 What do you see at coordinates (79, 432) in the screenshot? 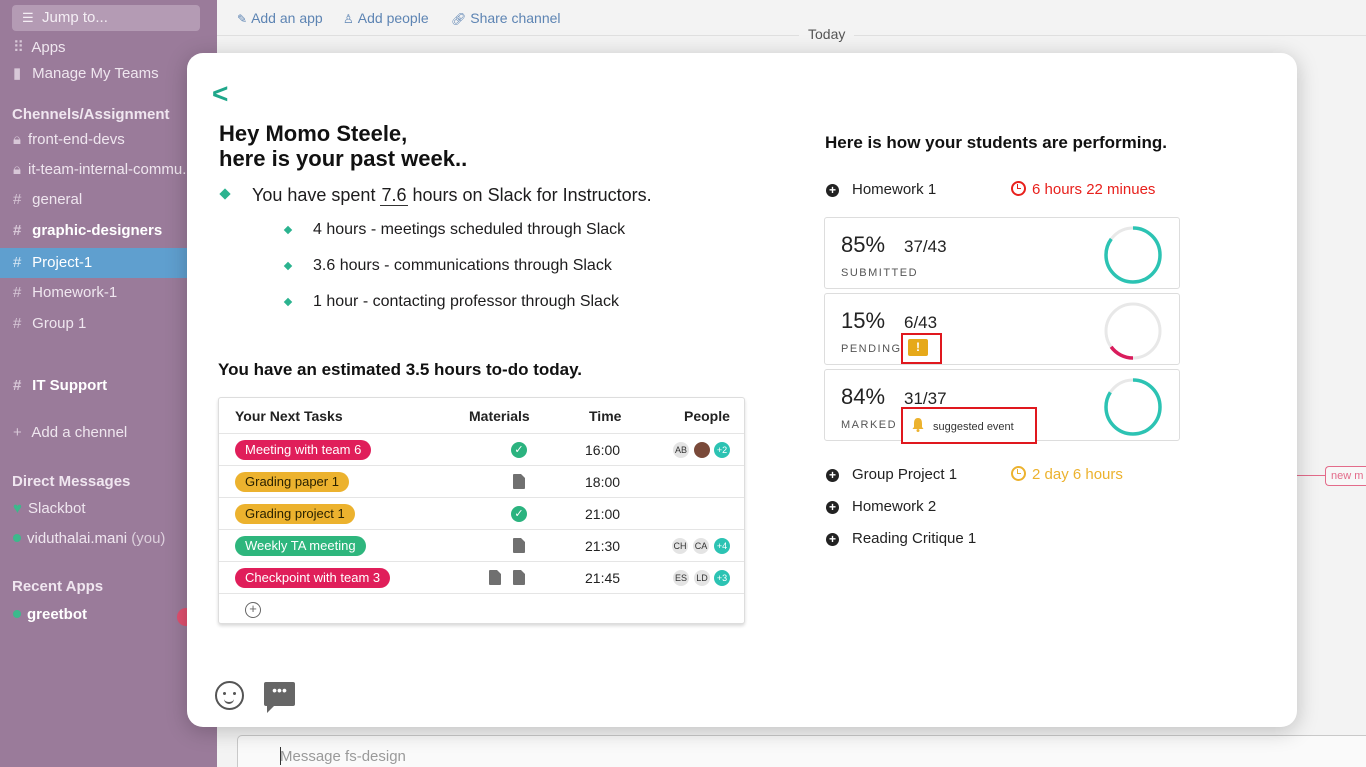
I see `add-channel-label: Add a chennel` at bounding box center [79, 432].